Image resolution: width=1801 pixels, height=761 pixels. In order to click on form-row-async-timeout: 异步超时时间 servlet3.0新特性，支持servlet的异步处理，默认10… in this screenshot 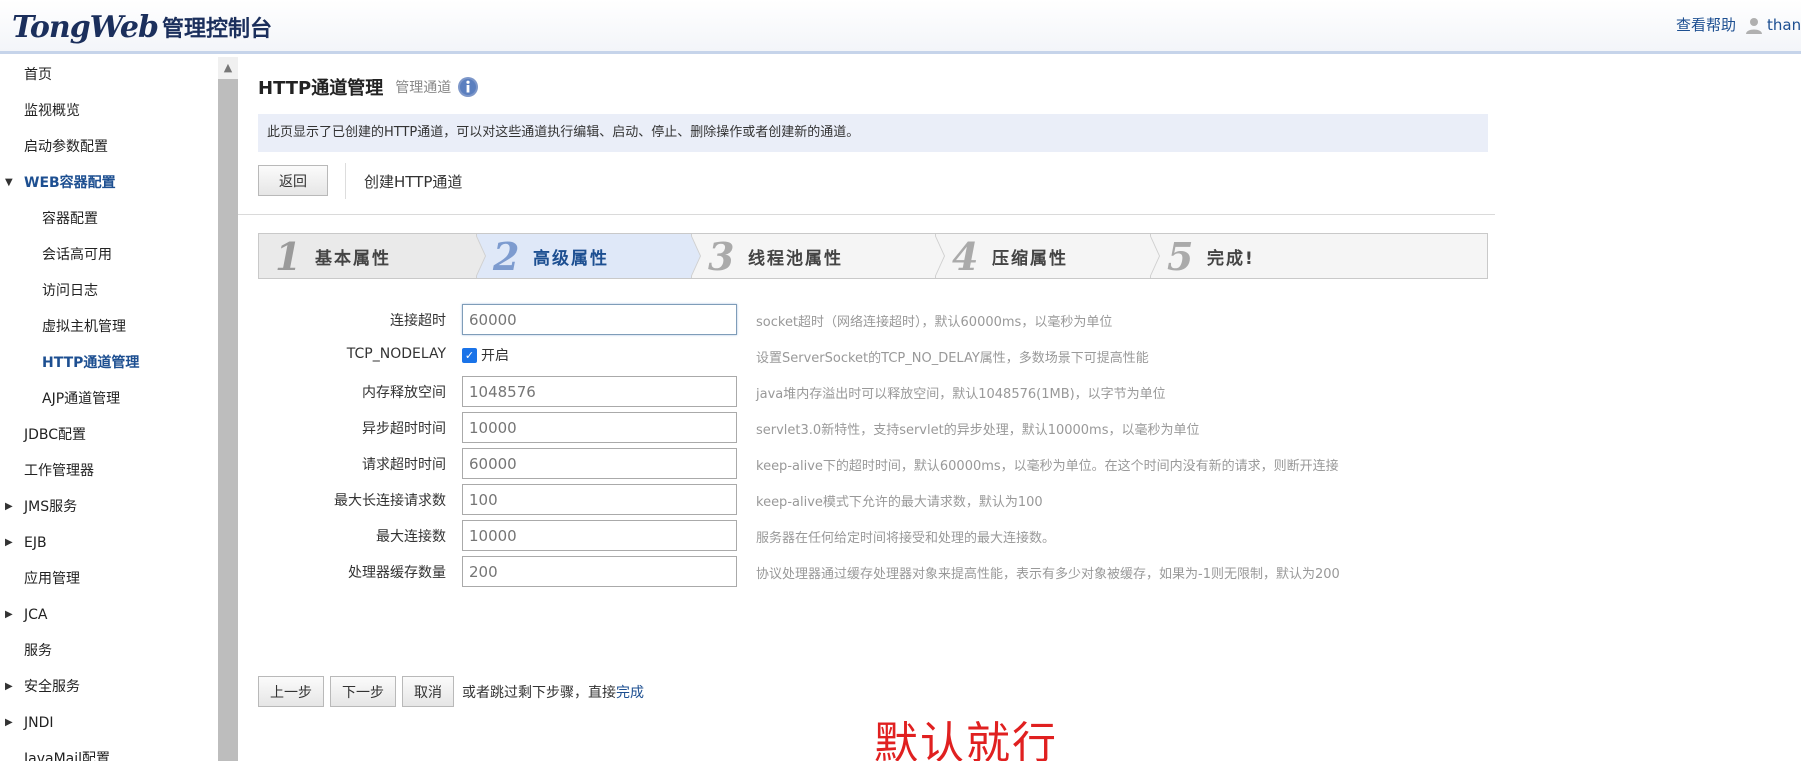, I will do `click(938, 427)`.